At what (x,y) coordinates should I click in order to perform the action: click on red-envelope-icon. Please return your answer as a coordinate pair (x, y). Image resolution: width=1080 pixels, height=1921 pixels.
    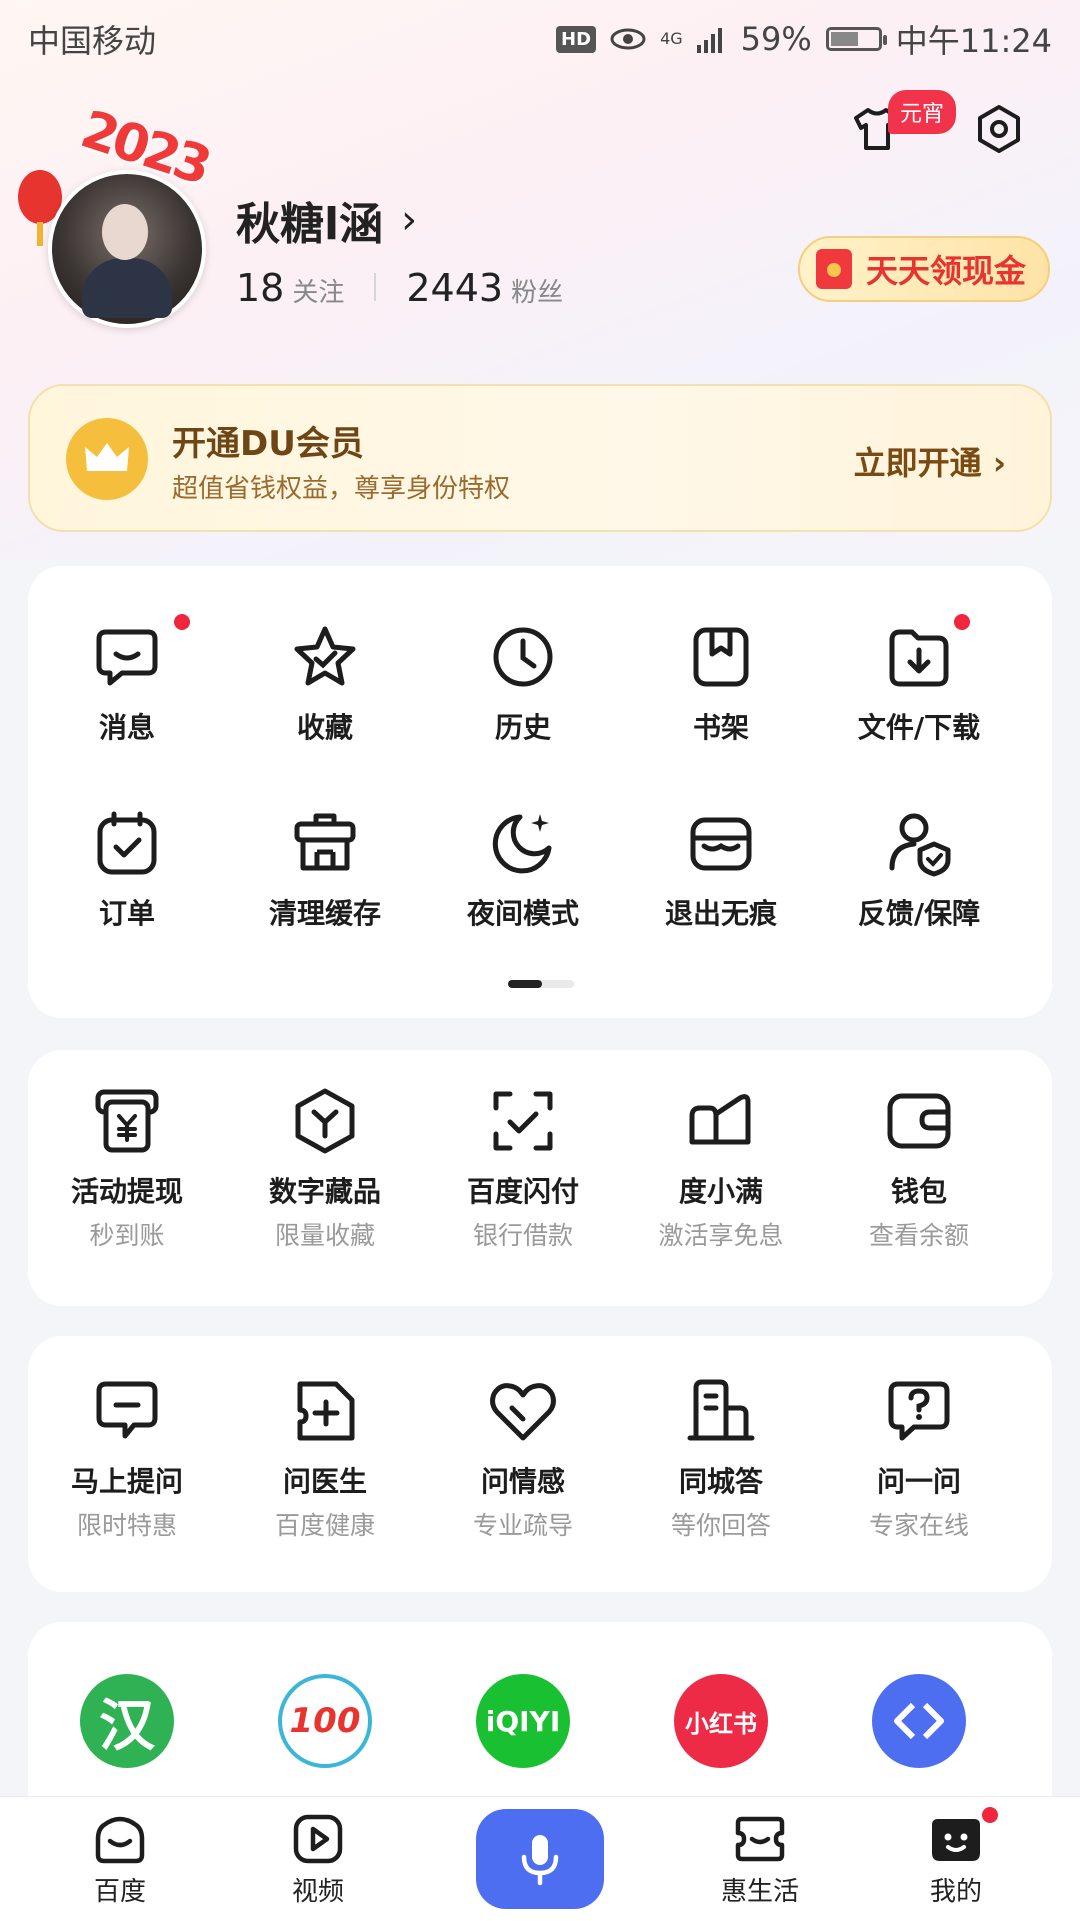
    Looking at the image, I should click on (834, 269).